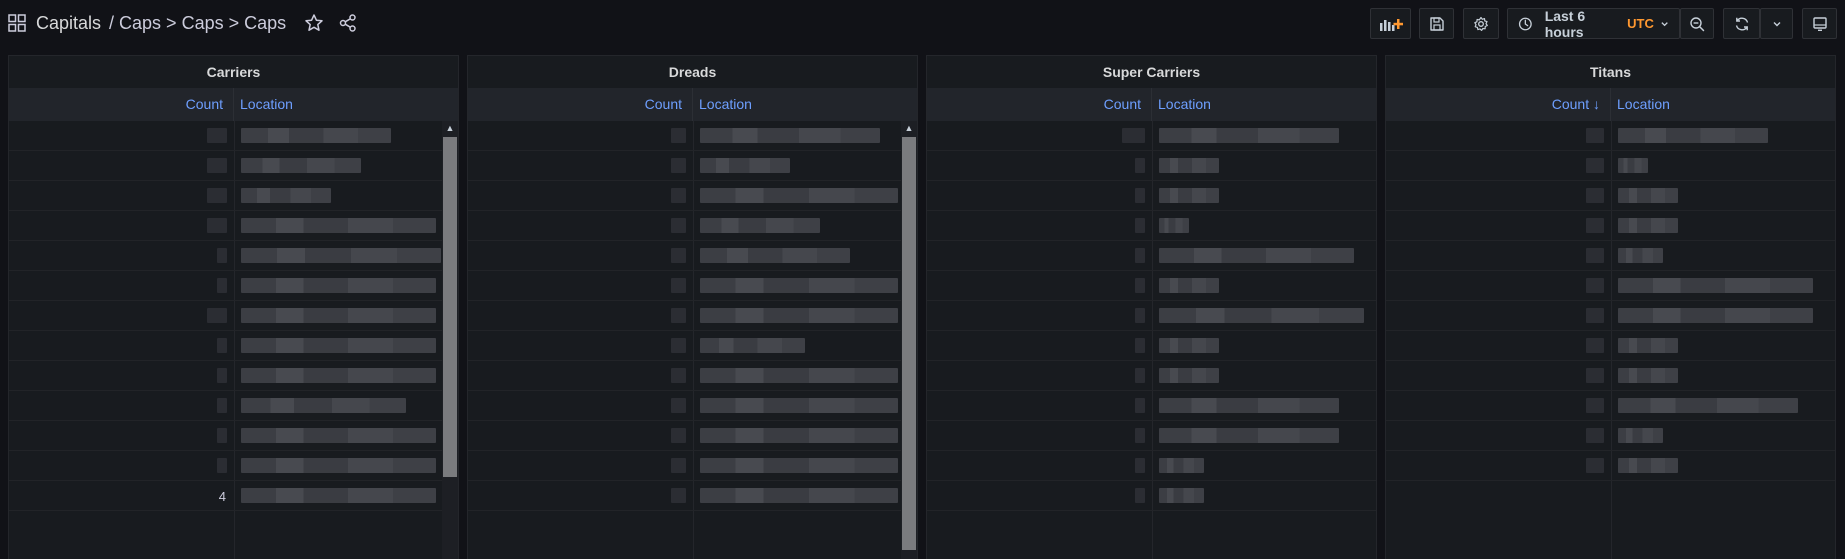  I want to click on count-cell: 4, so click(222, 496).